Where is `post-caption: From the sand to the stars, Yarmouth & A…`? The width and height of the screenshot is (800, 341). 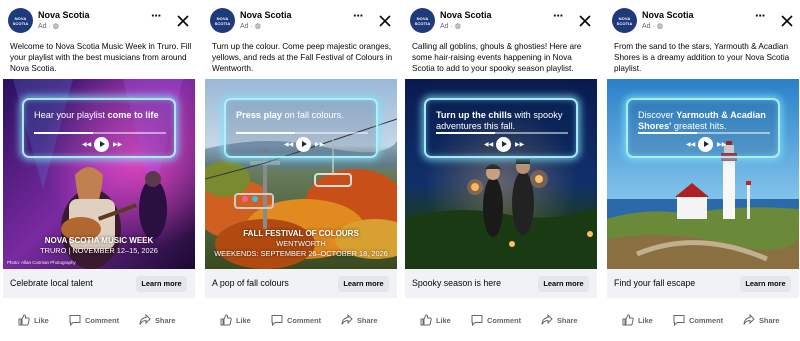
post-caption: From the sand to the stars, Yarmouth & A… is located at coordinates (702, 58).